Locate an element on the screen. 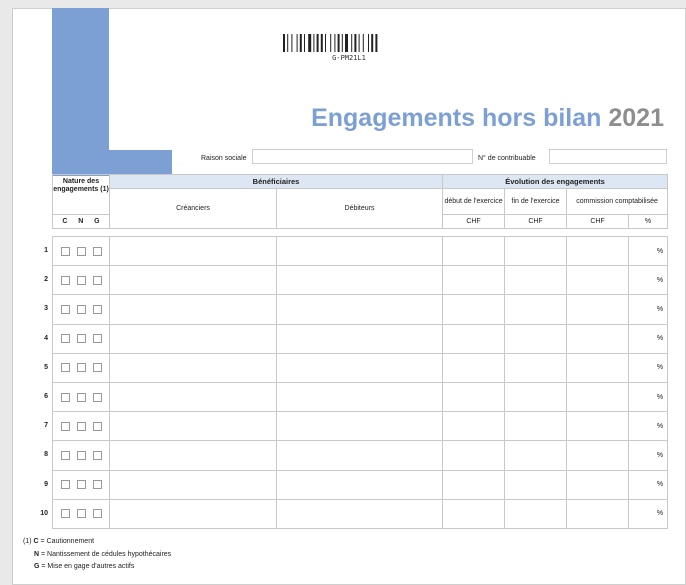  raison-sociale-field is located at coordinates (362, 156).